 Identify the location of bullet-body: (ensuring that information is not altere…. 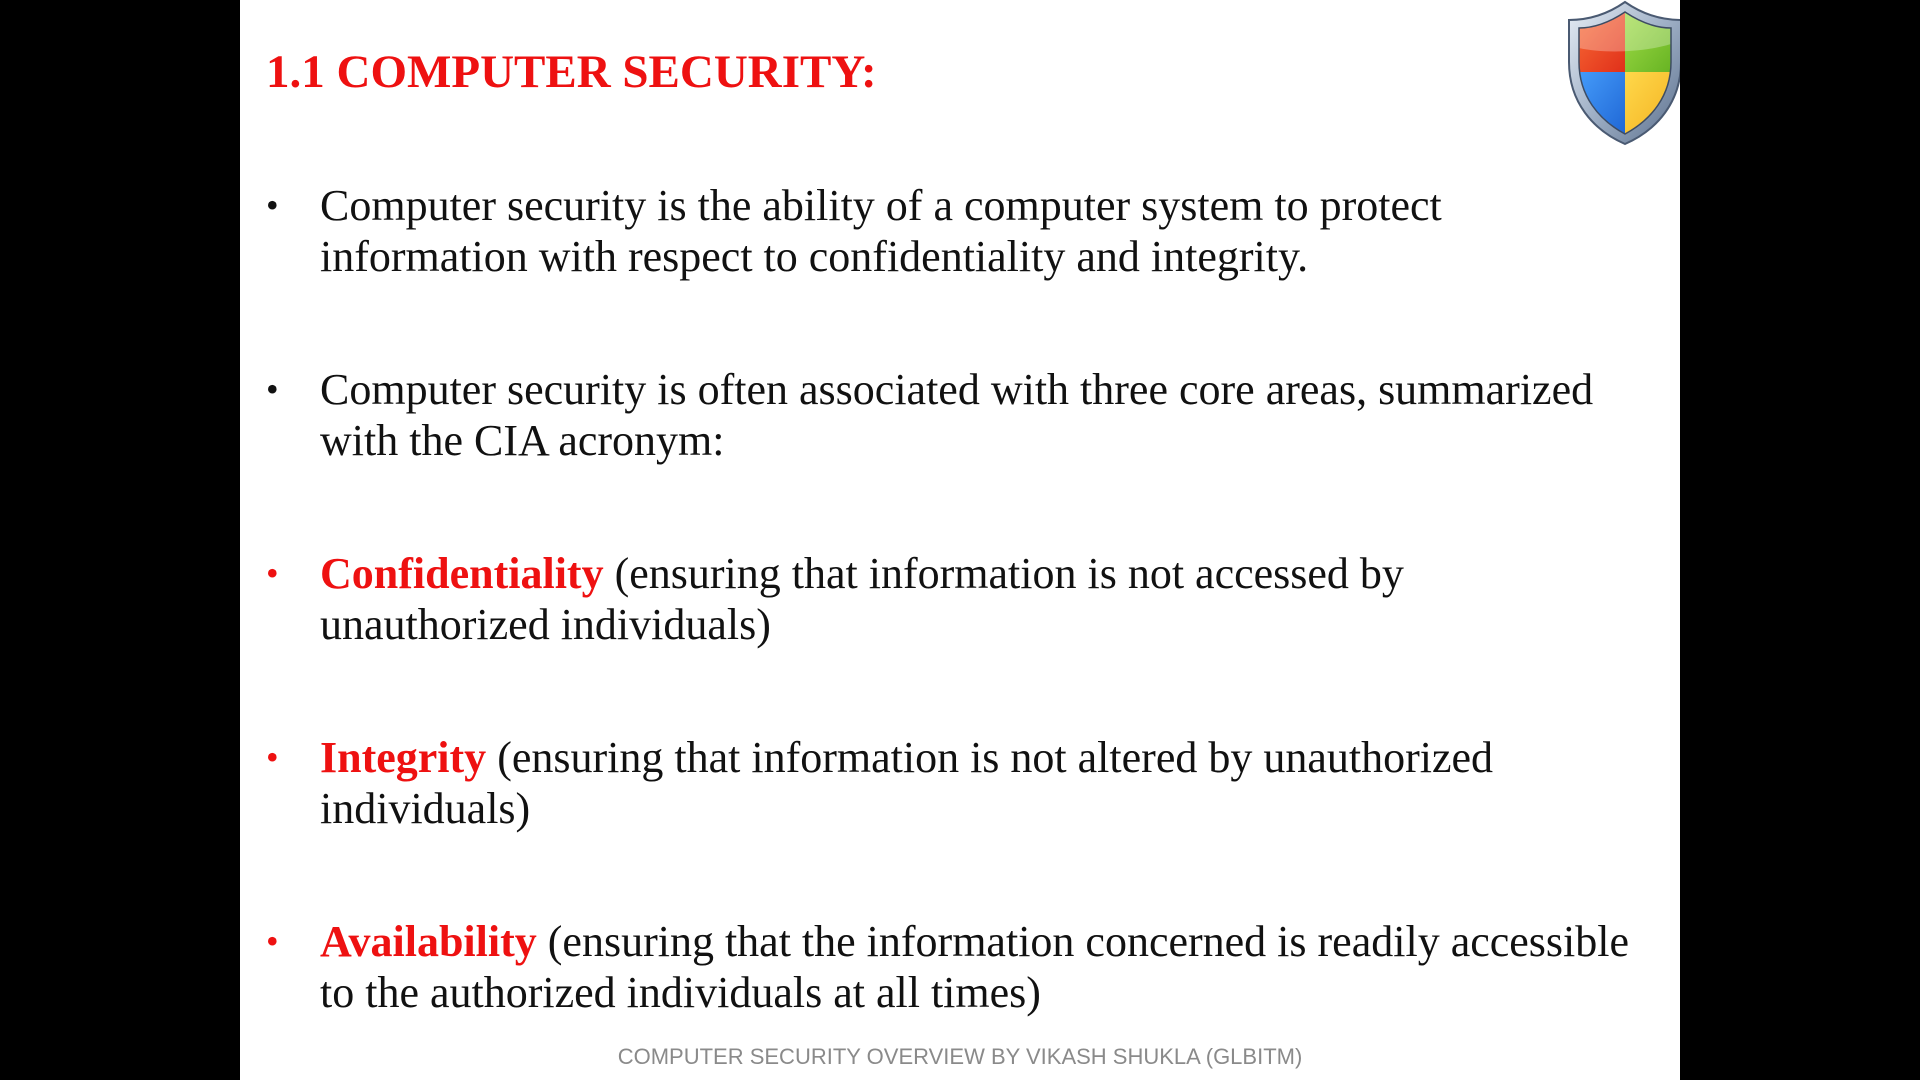
(907, 783).